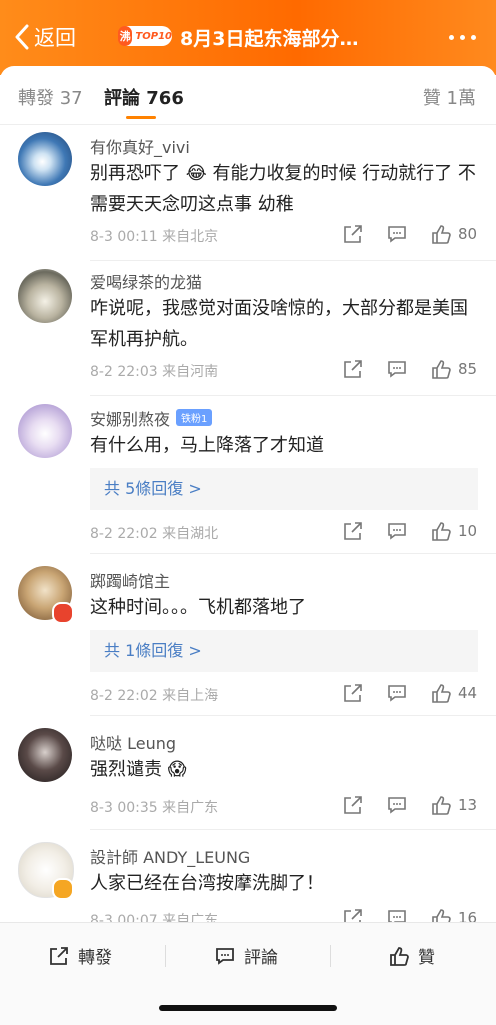  What do you see at coordinates (284, 489) in the screenshot?
I see `view-replies-link: 共 5條回復 >` at bounding box center [284, 489].